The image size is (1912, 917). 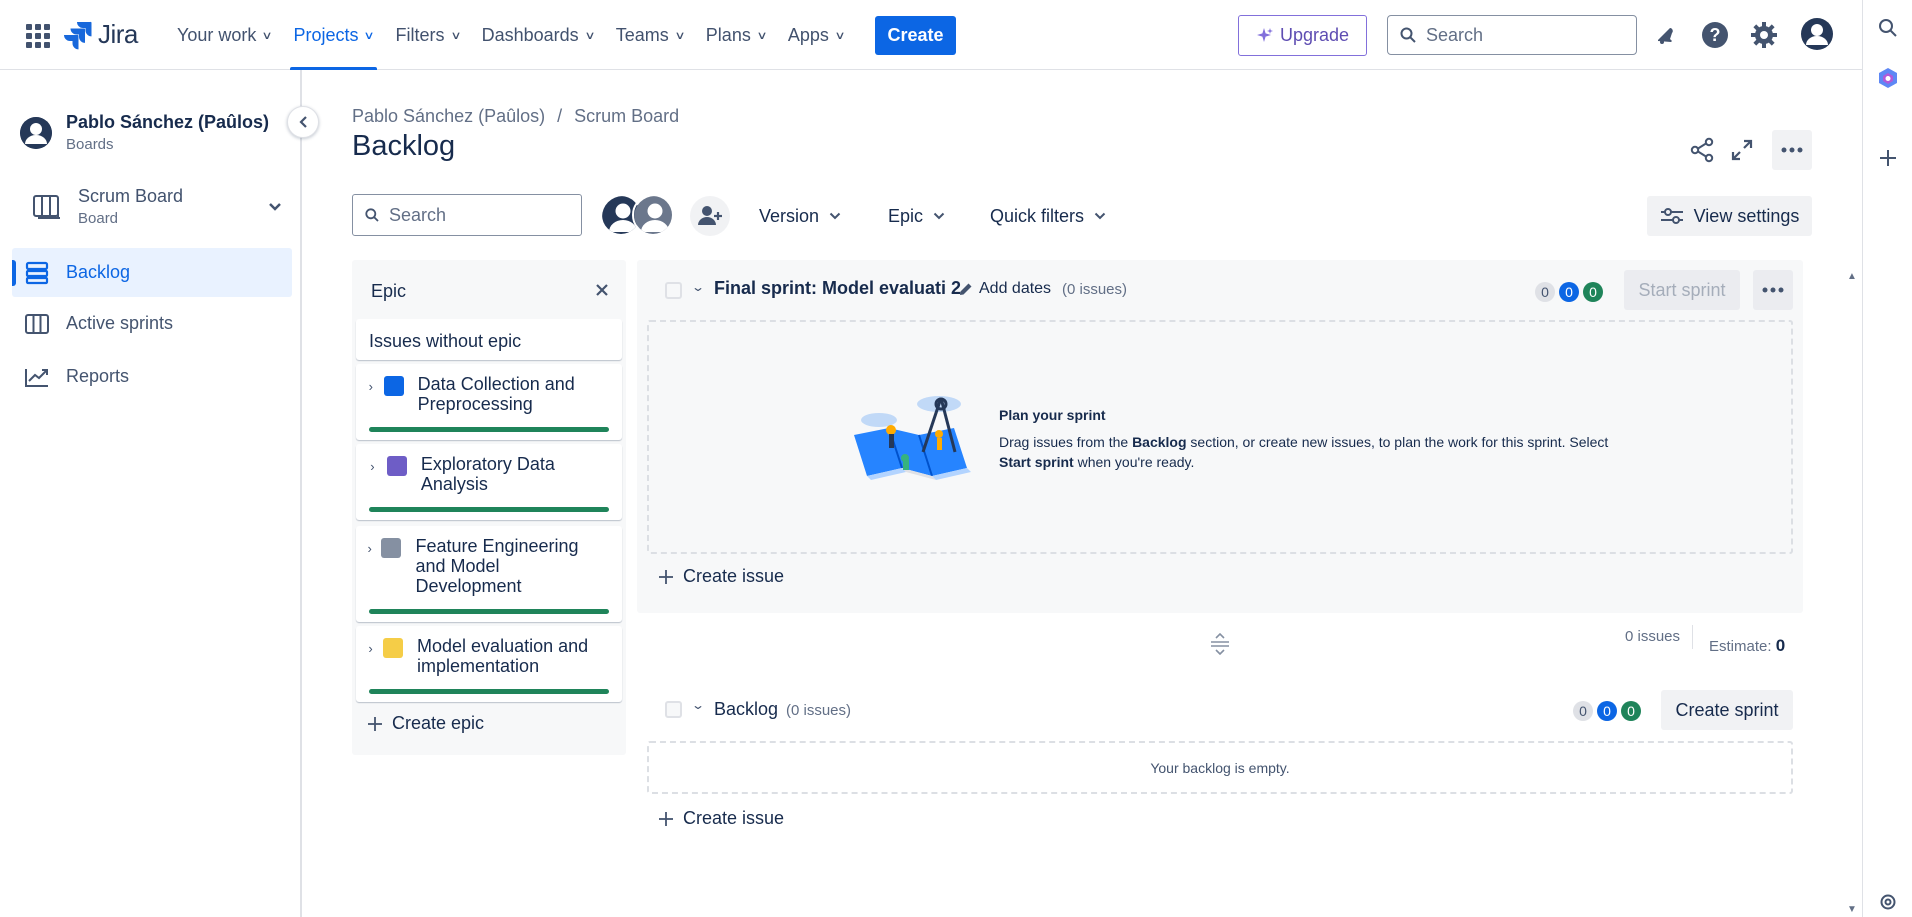 What do you see at coordinates (131, 196) in the screenshot?
I see `board-name: Scrum Board` at bounding box center [131, 196].